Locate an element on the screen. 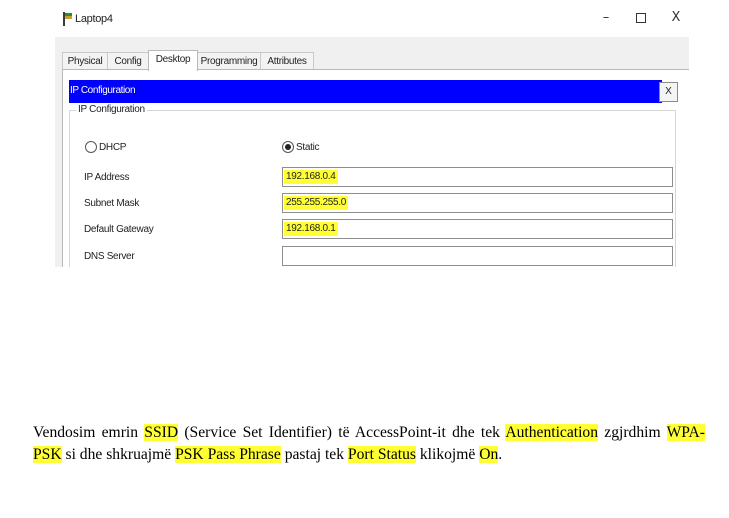 The image size is (729, 518). para-text: zgjrdhim is located at coordinates (632, 432).